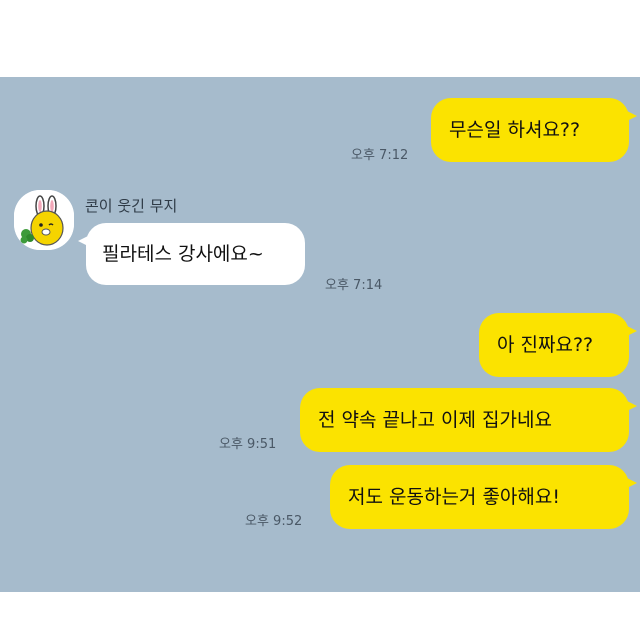 Image resolution: width=640 pixels, height=640 pixels. I want to click on muzi-avatar-icon, so click(44, 220).